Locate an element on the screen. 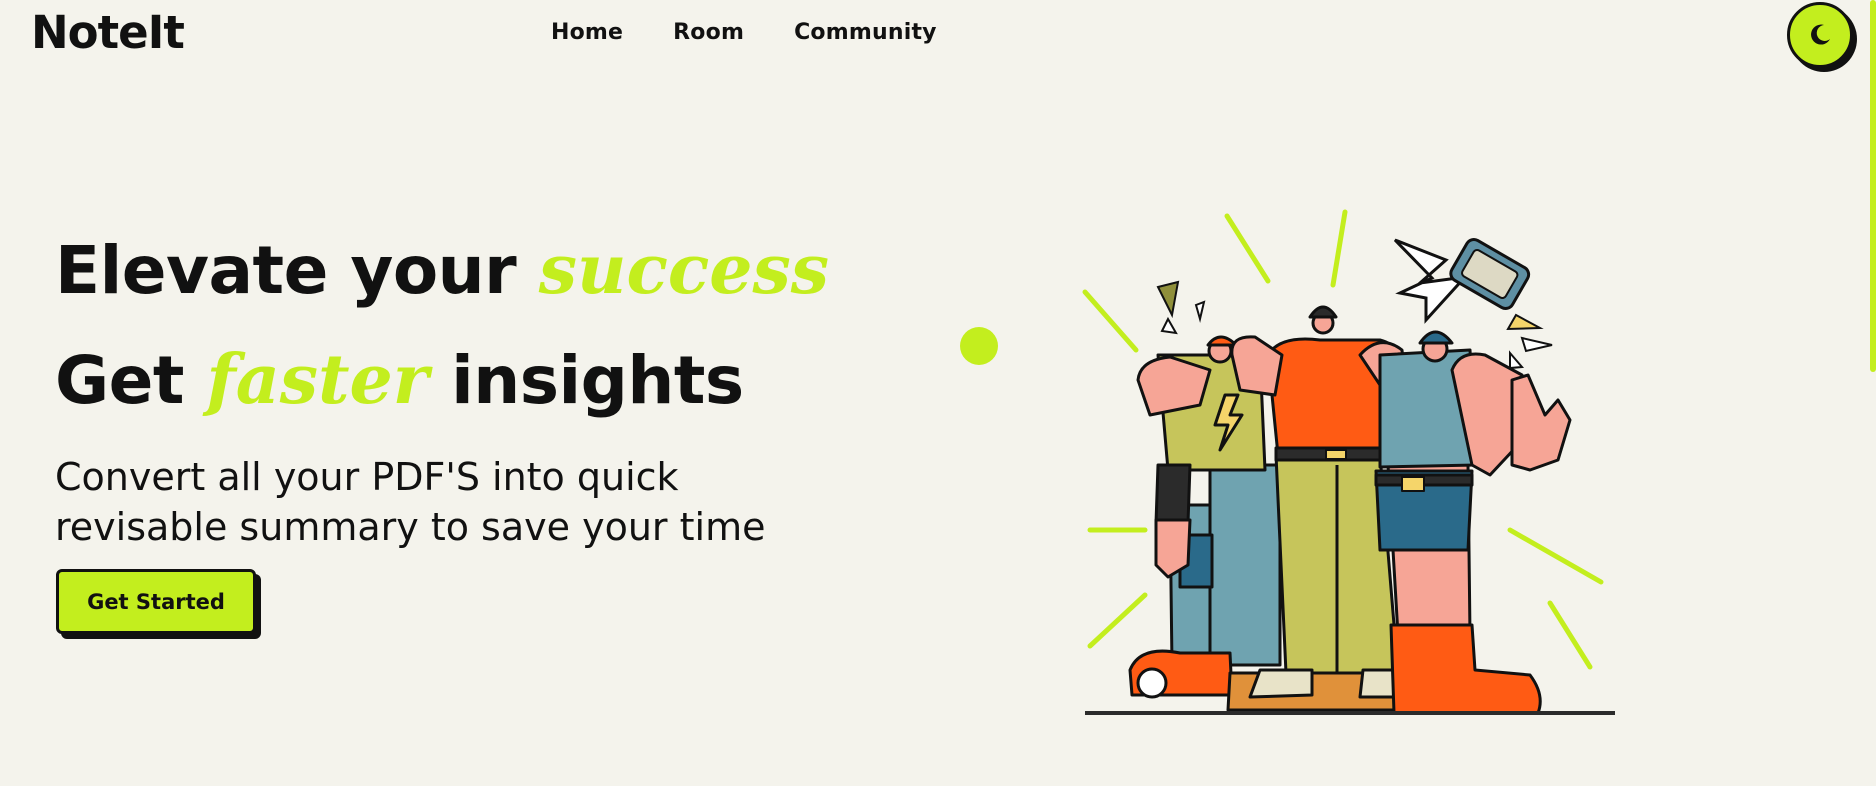  hero-headline-line-2: Get faster insights is located at coordinates (399, 380).